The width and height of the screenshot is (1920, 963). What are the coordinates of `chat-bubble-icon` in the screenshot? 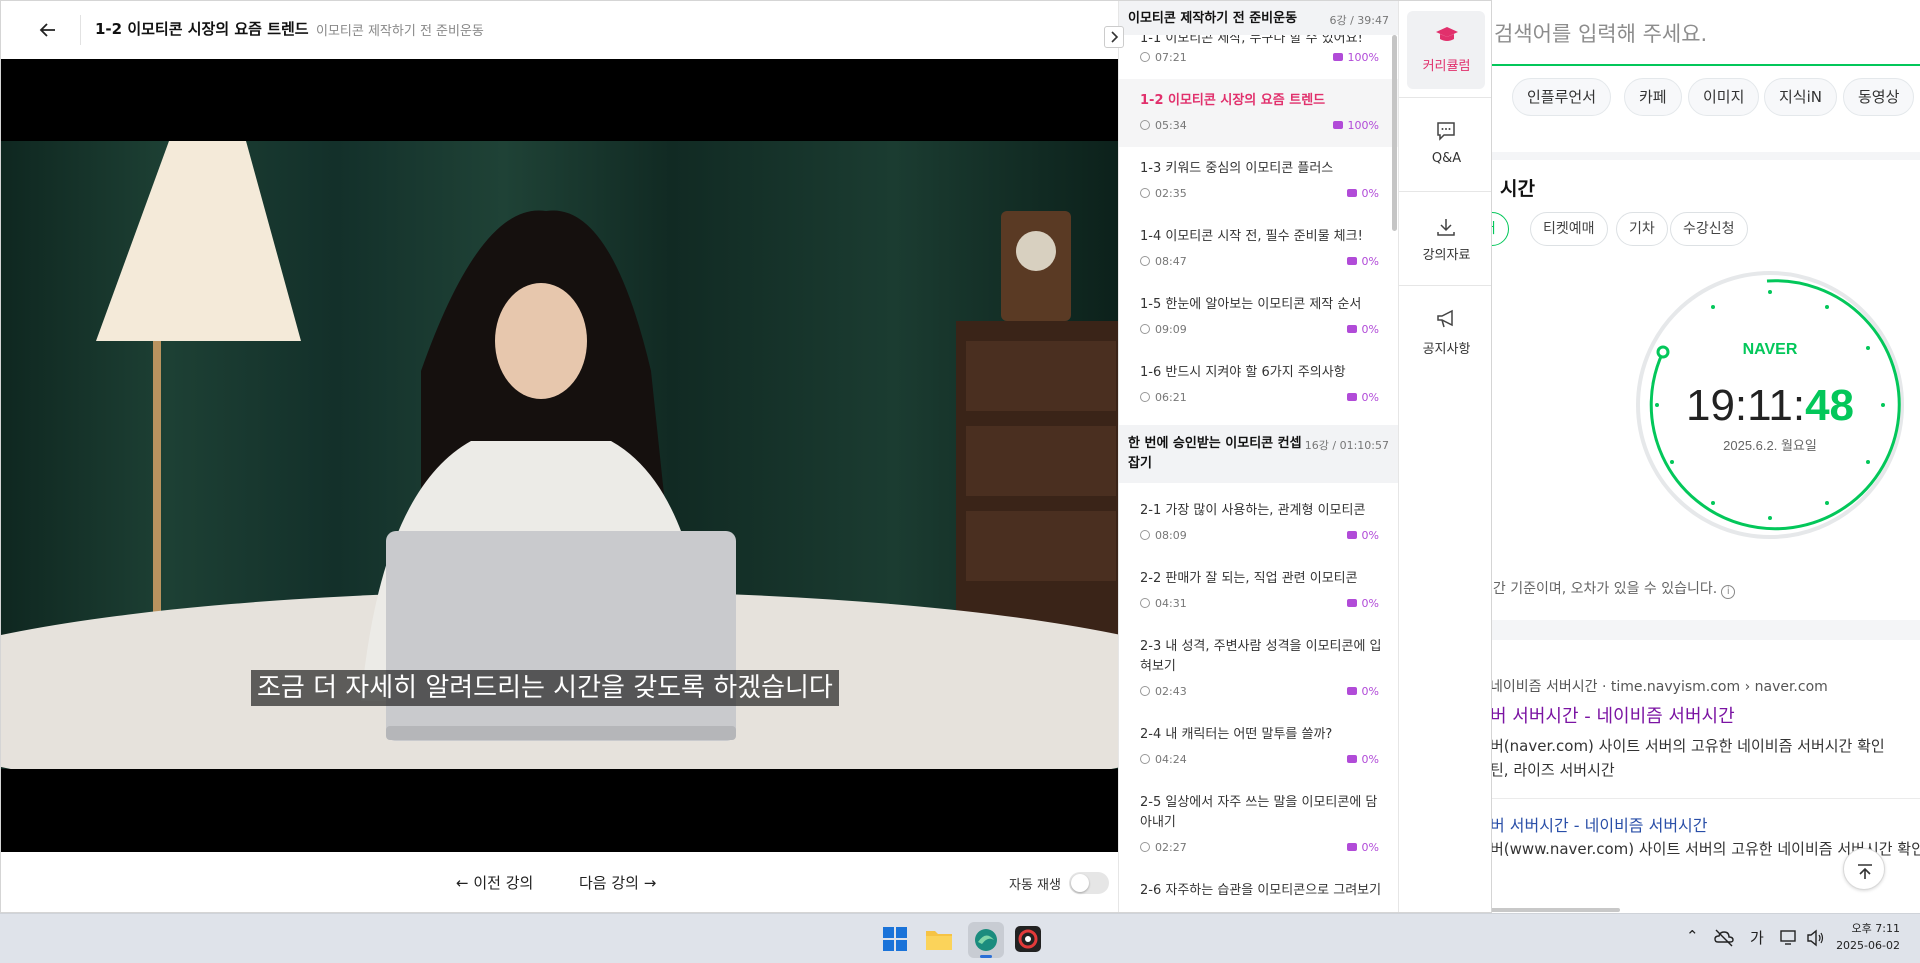 It's located at (1446, 131).